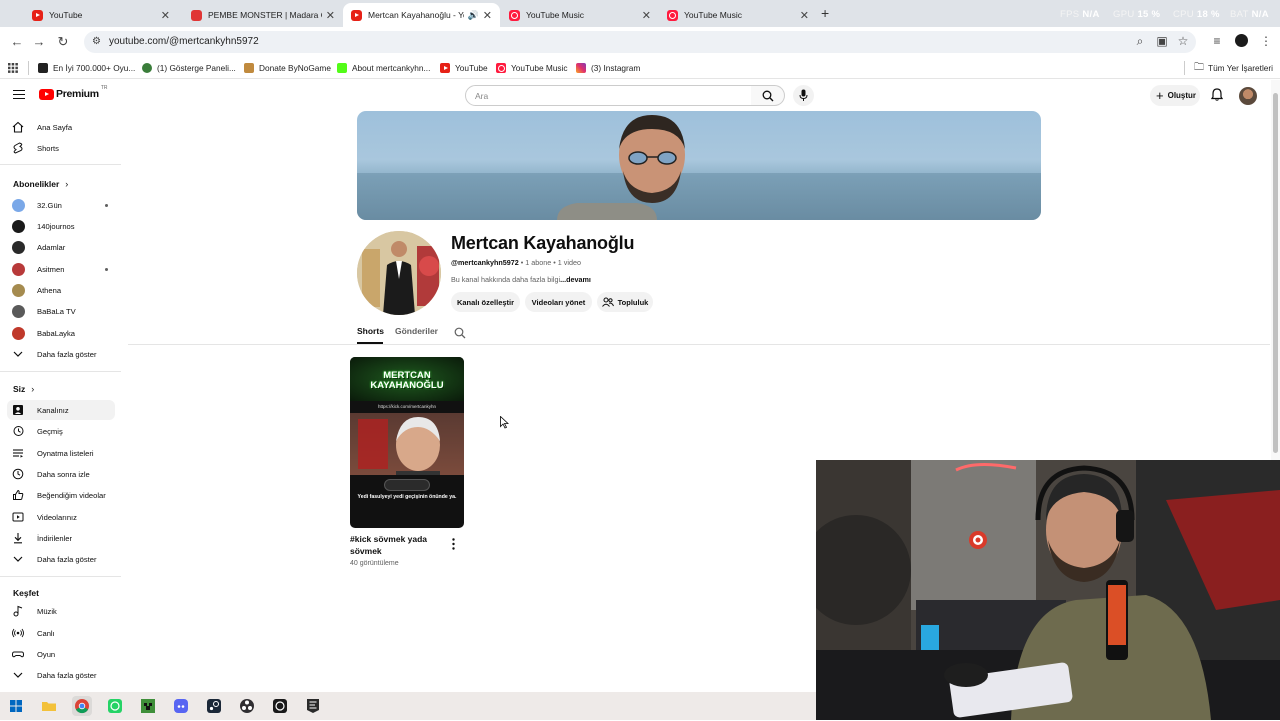 This screenshot has height=721, width=1280. I want to click on sidebar-item-home: Ana Sayfa, so click(61, 127).